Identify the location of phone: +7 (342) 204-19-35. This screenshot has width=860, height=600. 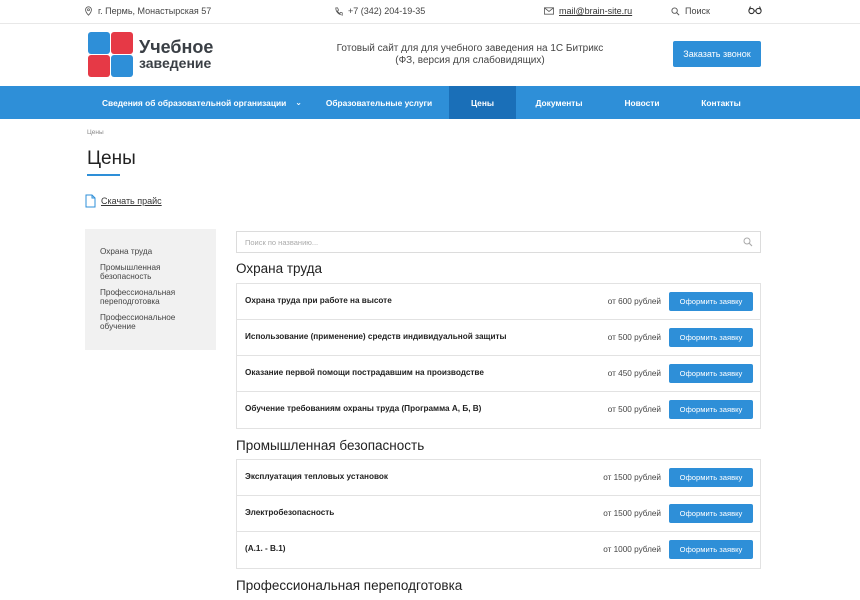
(379, 11).